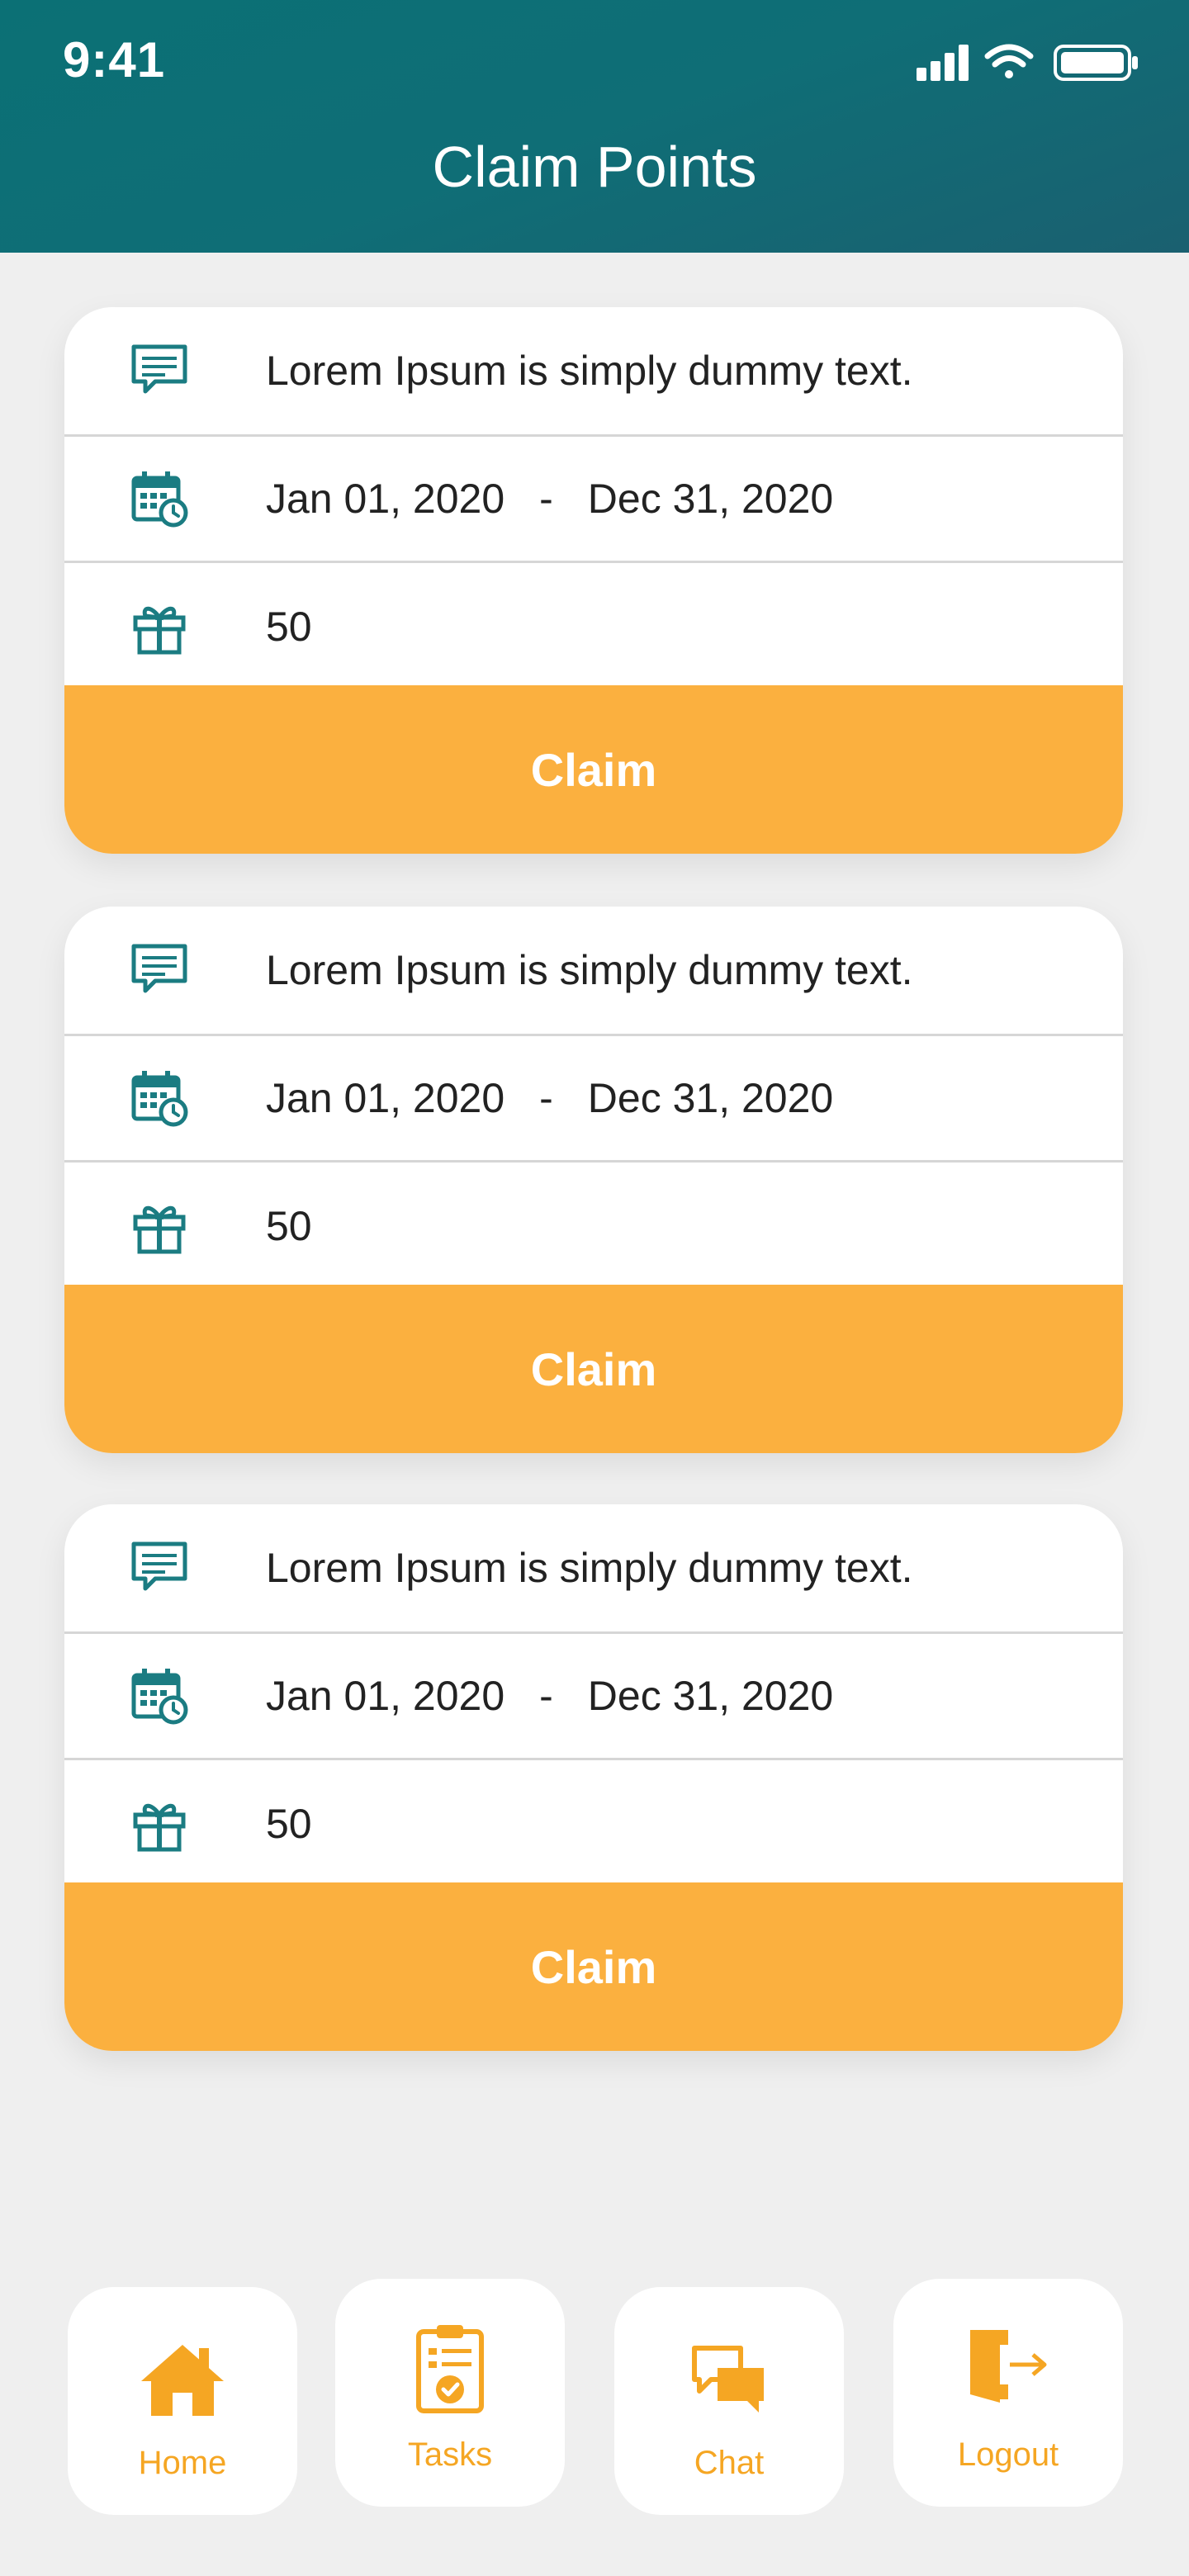 The width and height of the screenshot is (1189, 2576). What do you see at coordinates (1008, 2454) in the screenshot?
I see `nav-logout-label: Logout` at bounding box center [1008, 2454].